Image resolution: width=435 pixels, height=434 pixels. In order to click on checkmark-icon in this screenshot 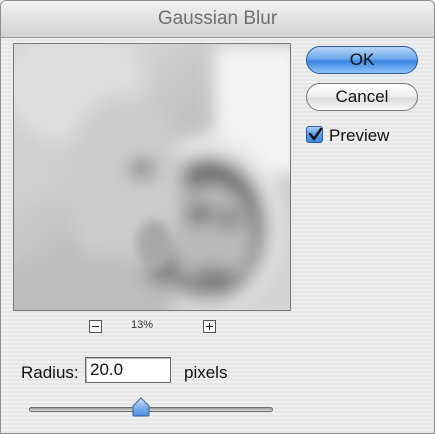, I will do `click(315, 134)`.